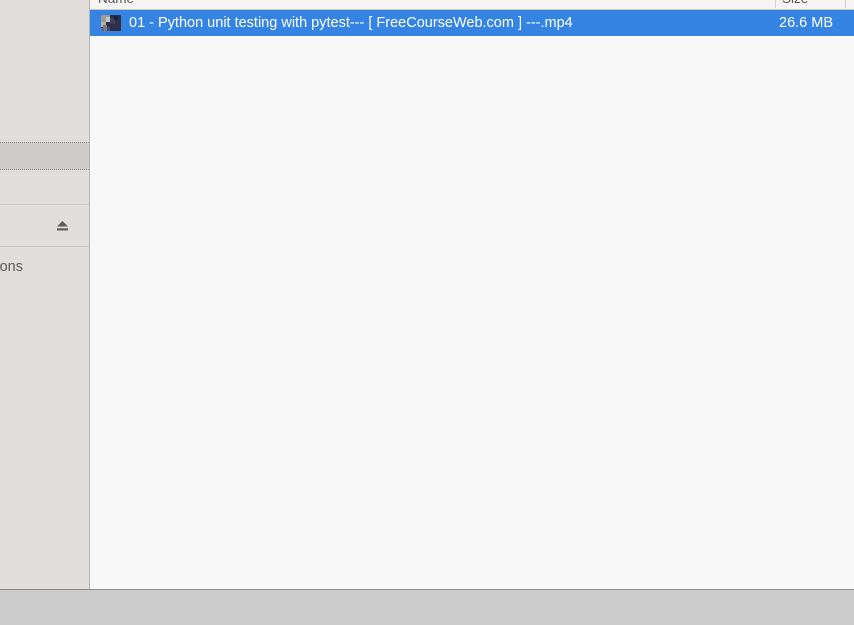 The image size is (854, 625). I want to click on sidebar-item-desktop: ktop, so click(44, 17).